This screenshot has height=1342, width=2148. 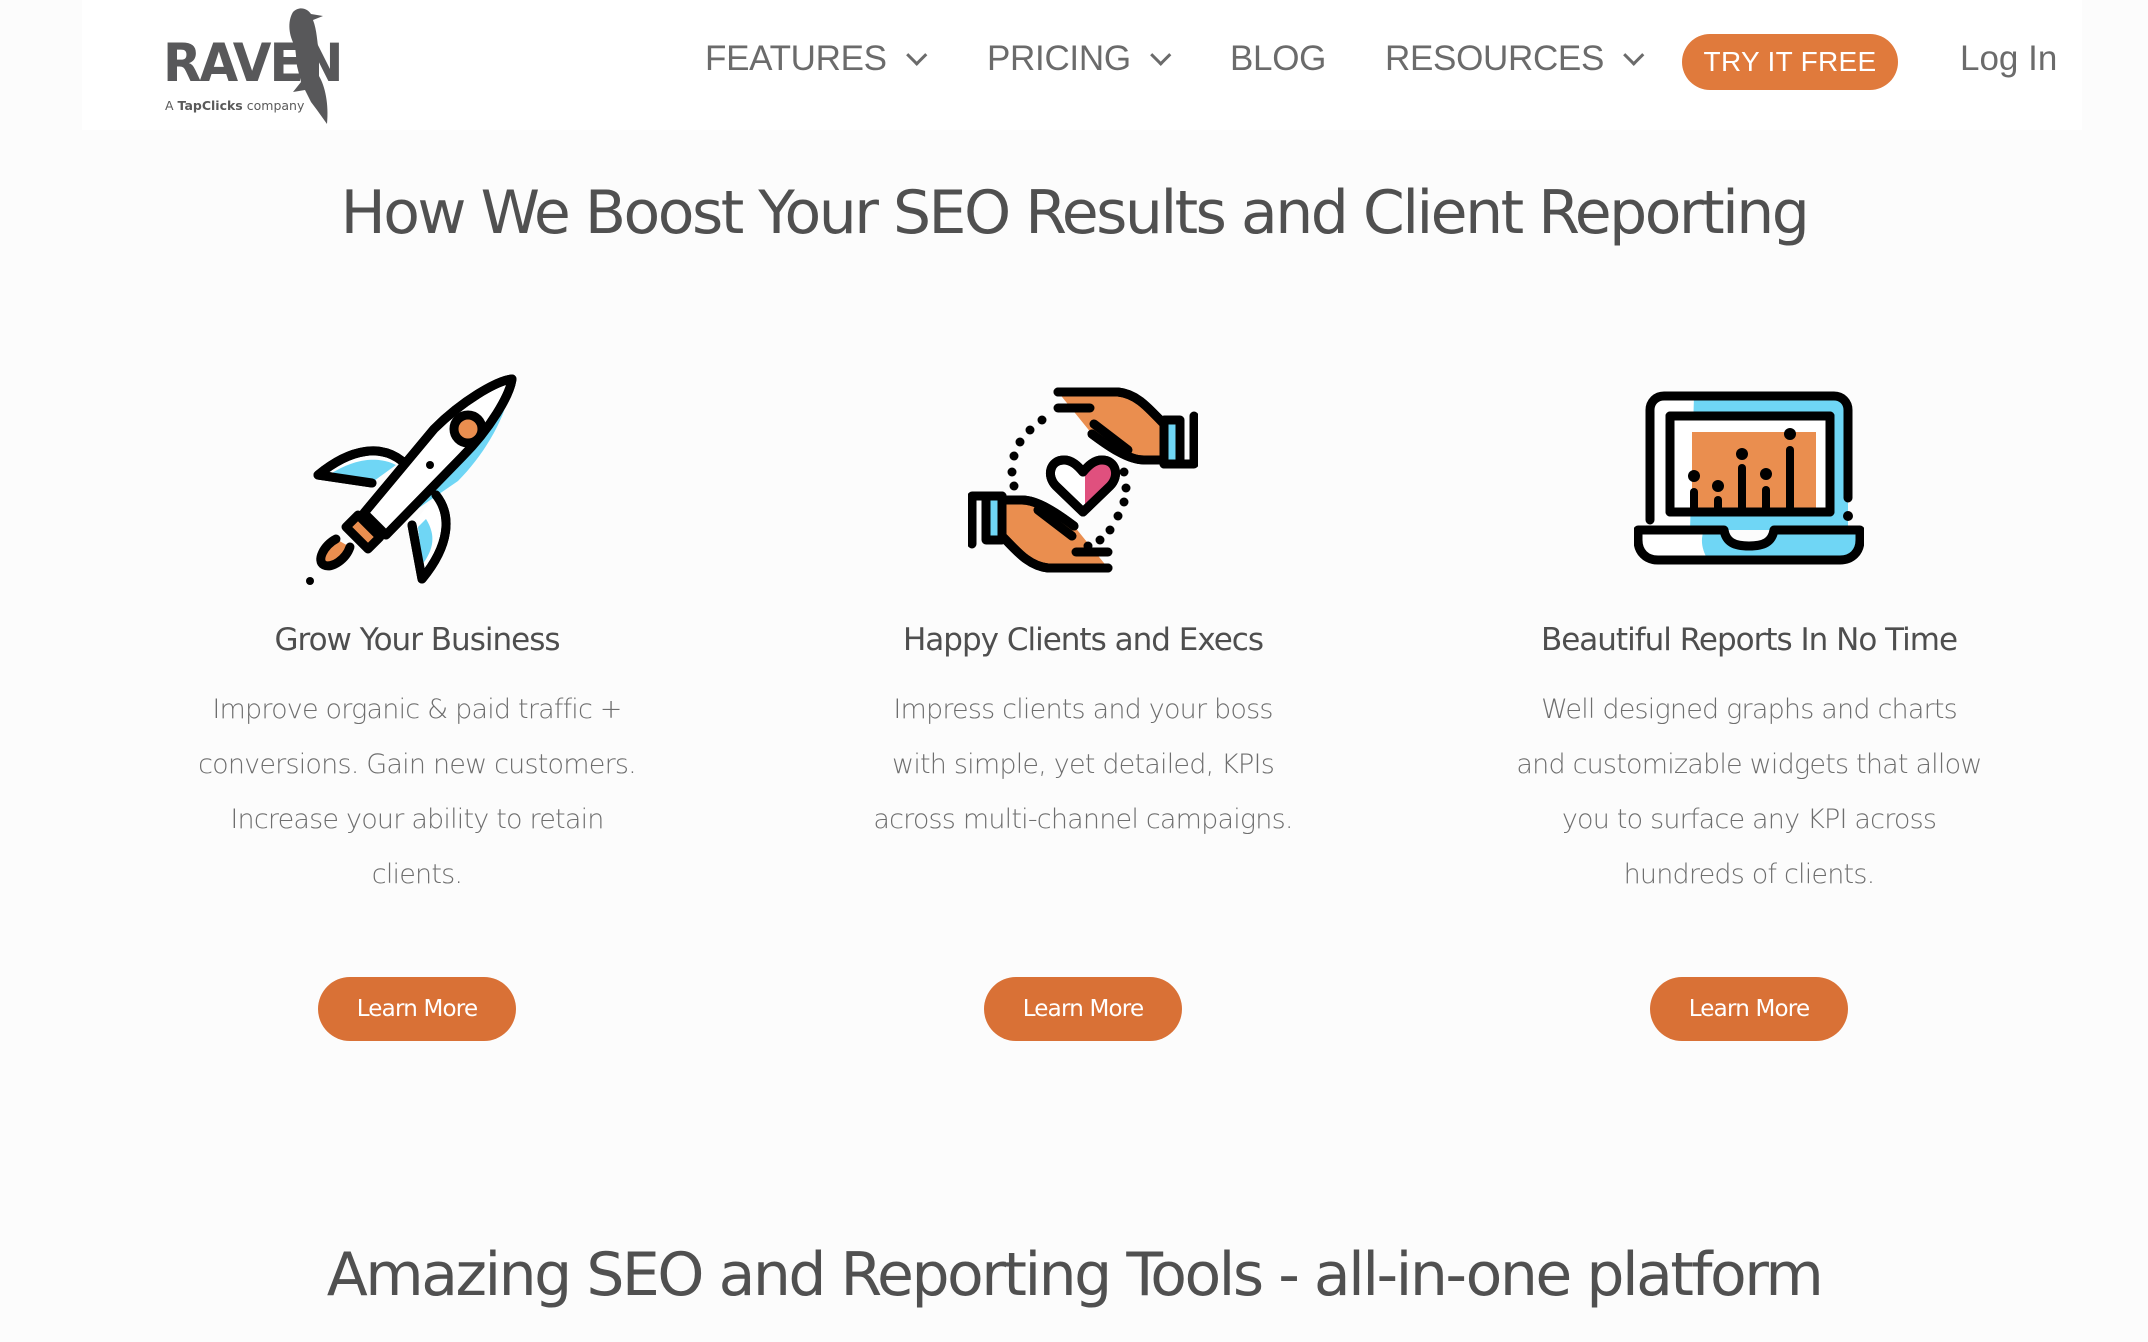 I want to click on description-line: with simple, yet detailed, KPIs, so click(x=1083, y=764).